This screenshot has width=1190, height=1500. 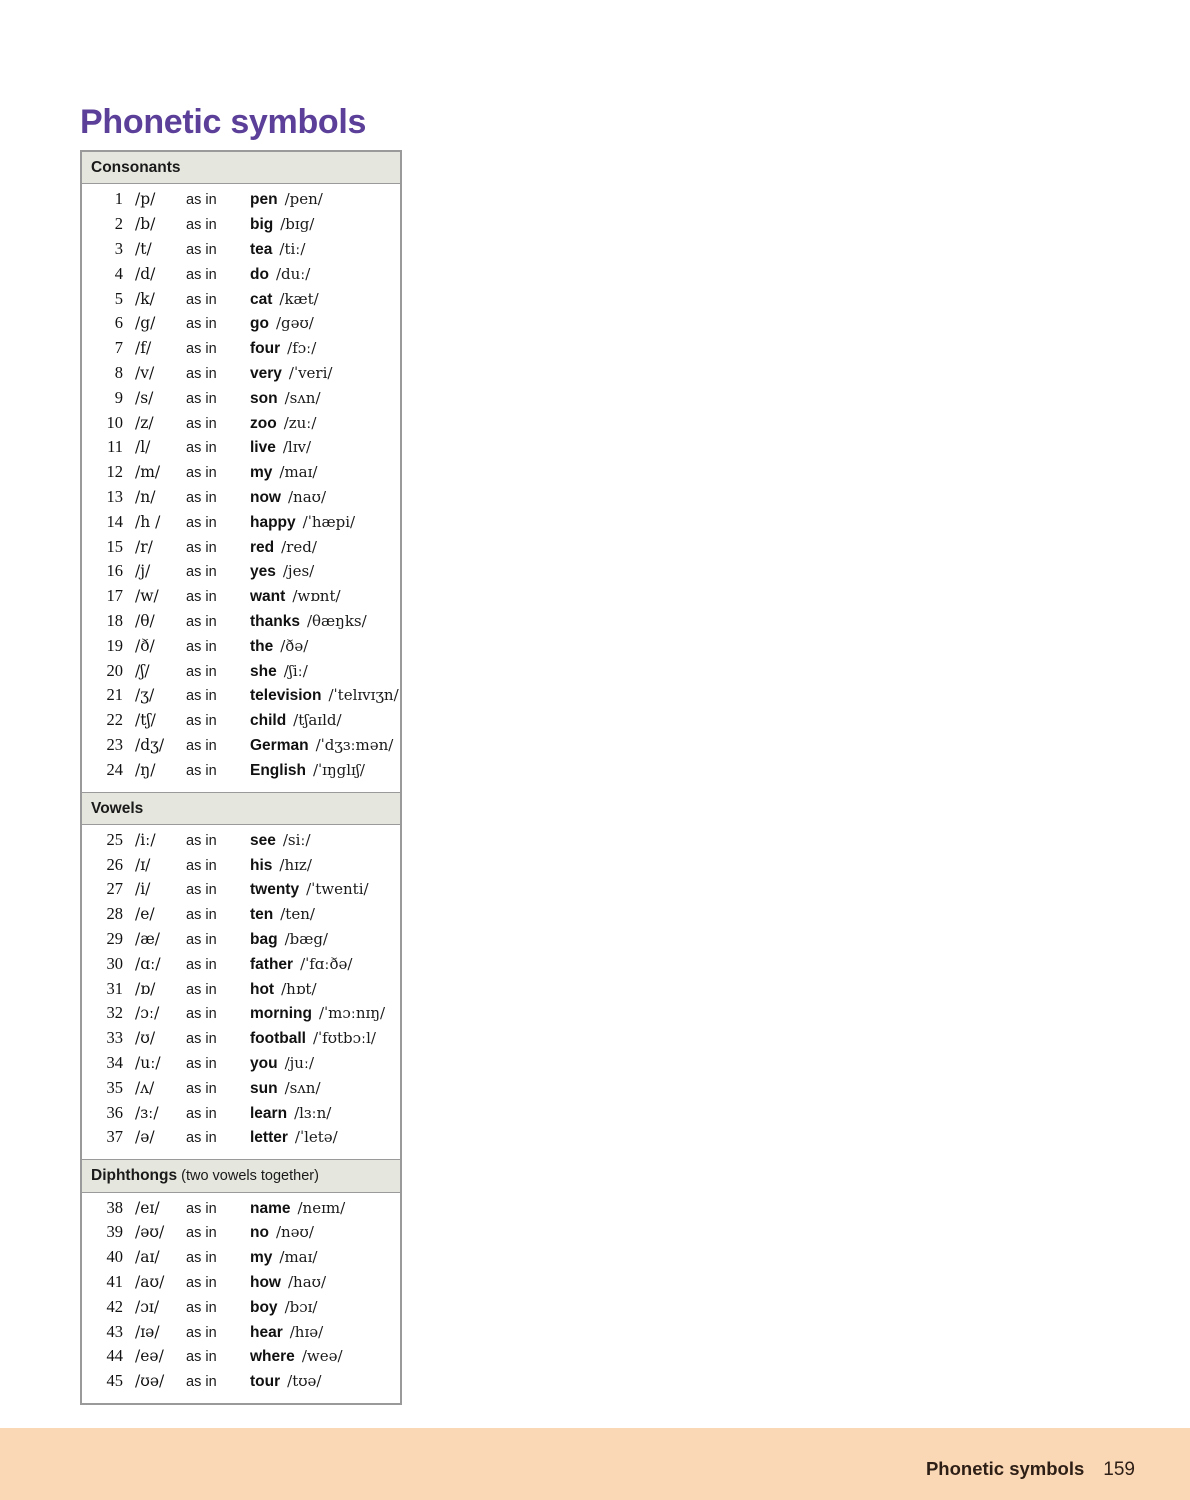 What do you see at coordinates (241, 1139) in the screenshot?
I see `table-row: 37/ə/as in letter/ˈletə/` at bounding box center [241, 1139].